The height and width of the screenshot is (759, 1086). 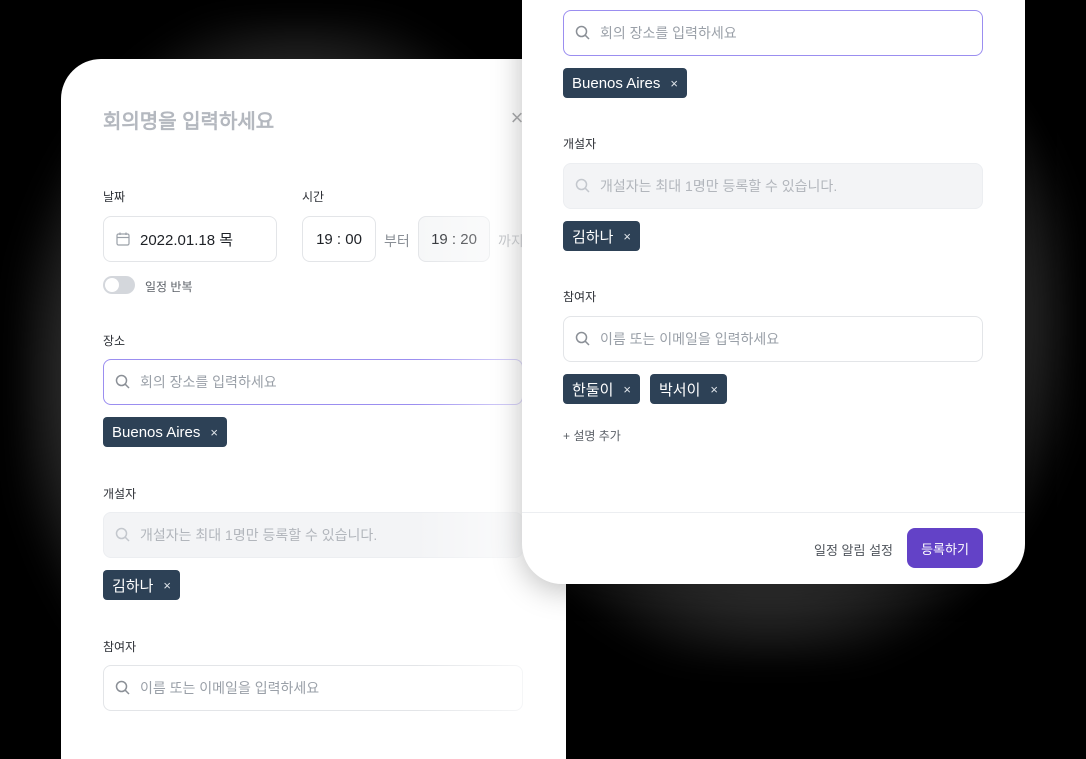 I want to click on submit-button: 등록하기, so click(x=945, y=548).